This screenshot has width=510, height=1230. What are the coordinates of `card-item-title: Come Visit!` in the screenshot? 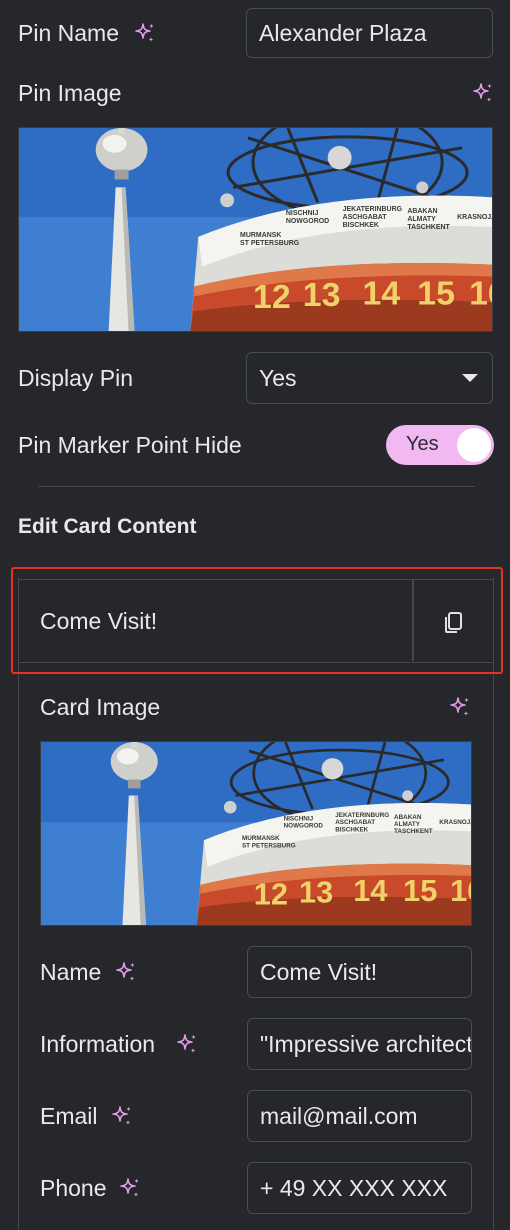 It's located at (99, 621).